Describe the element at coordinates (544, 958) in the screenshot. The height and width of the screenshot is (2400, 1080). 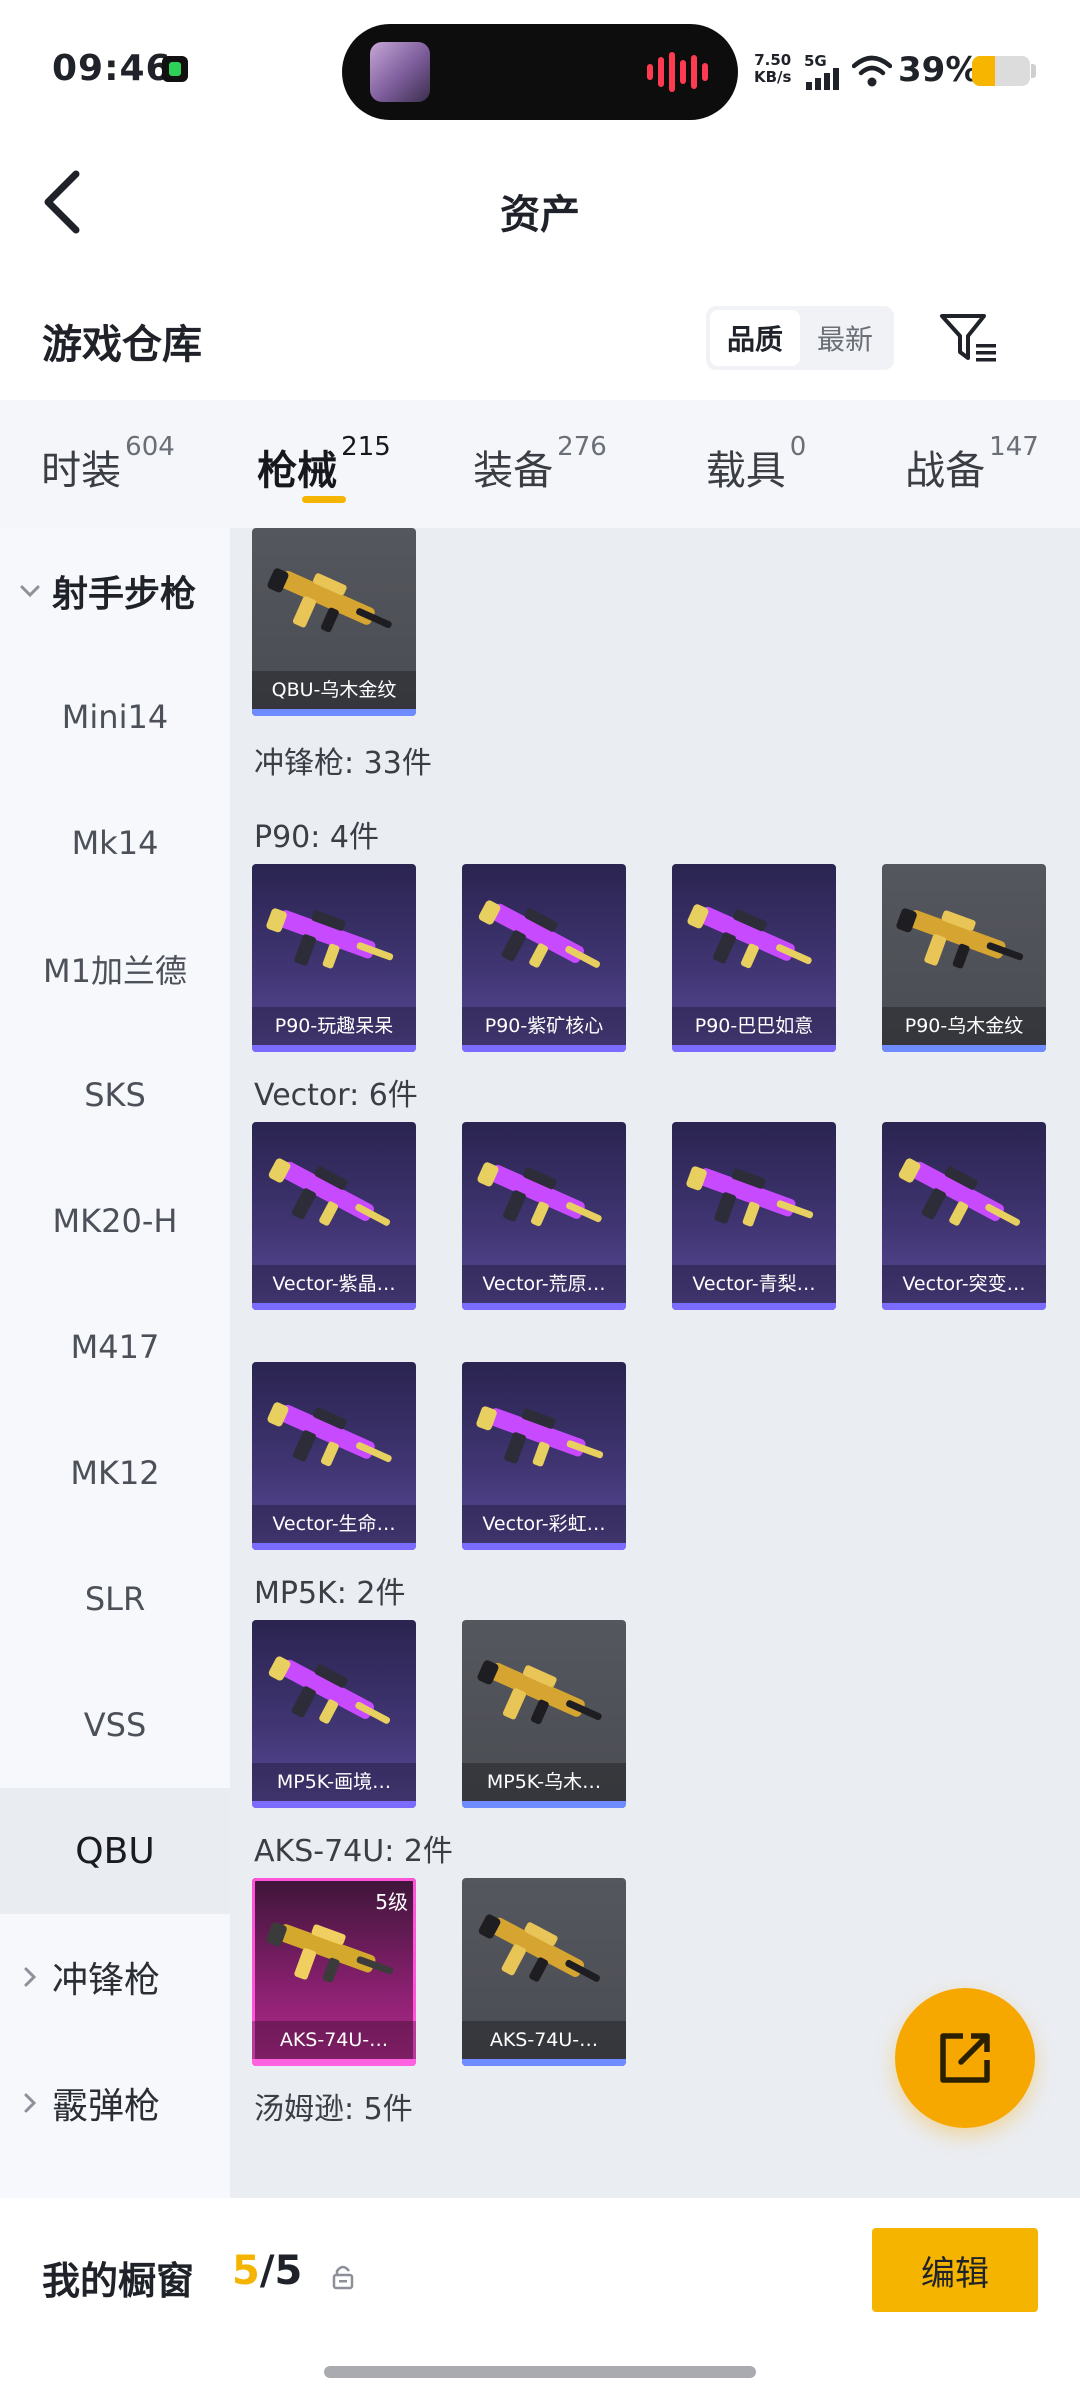
I see `weapon-card: P90-紫矿核心` at that location.